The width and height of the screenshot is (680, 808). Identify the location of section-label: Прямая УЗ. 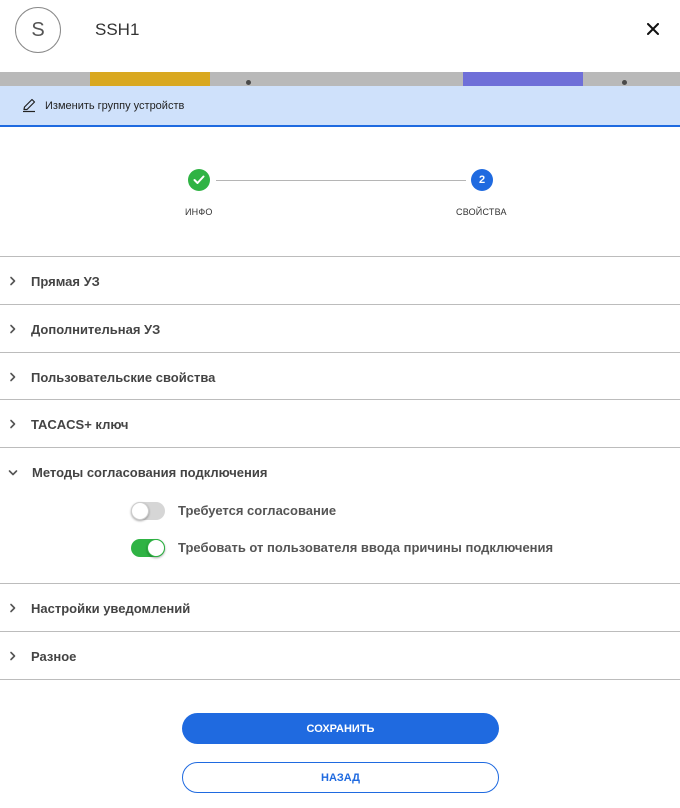
(65, 281).